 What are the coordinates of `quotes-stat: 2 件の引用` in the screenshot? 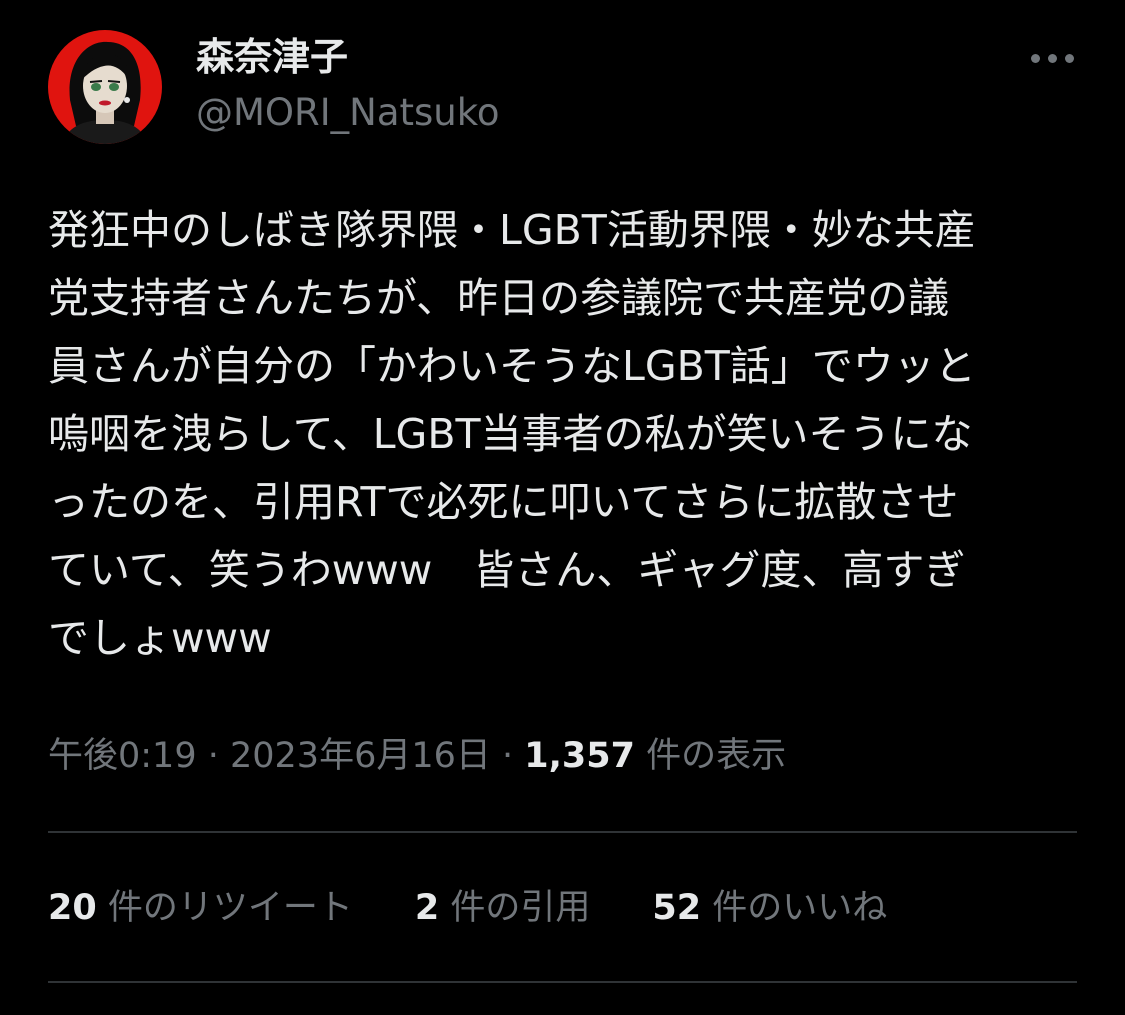 It's located at (503, 908).